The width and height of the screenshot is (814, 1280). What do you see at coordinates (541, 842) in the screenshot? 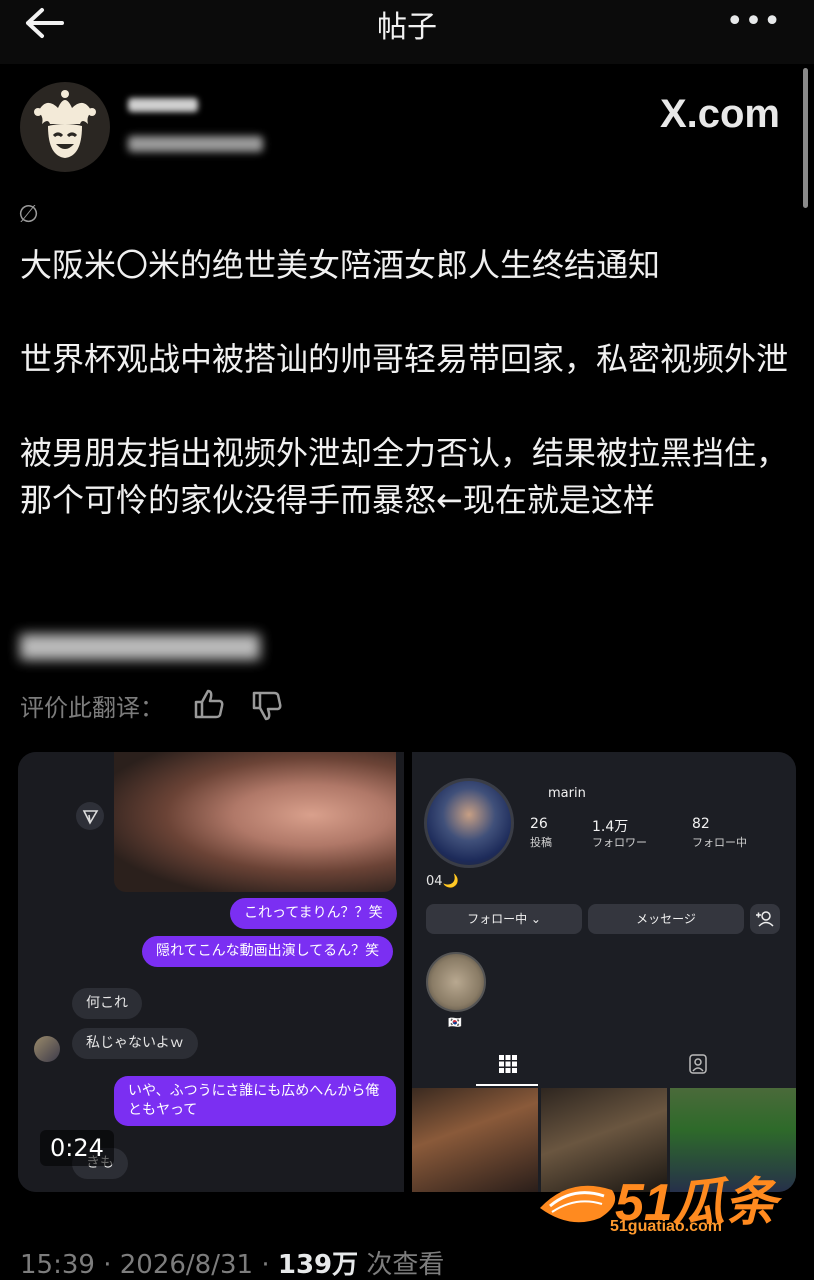
I see `posts-label: 投稿` at bounding box center [541, 842].